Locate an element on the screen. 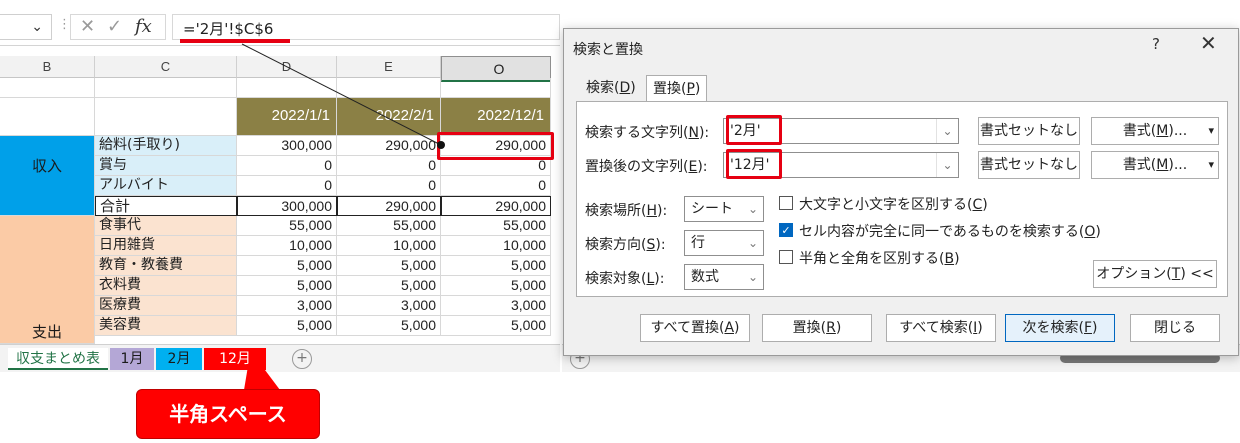 Image resolution: width=1240 pixels, height=443 pixels. case-label-key: C is located at coordinates (977, 205).